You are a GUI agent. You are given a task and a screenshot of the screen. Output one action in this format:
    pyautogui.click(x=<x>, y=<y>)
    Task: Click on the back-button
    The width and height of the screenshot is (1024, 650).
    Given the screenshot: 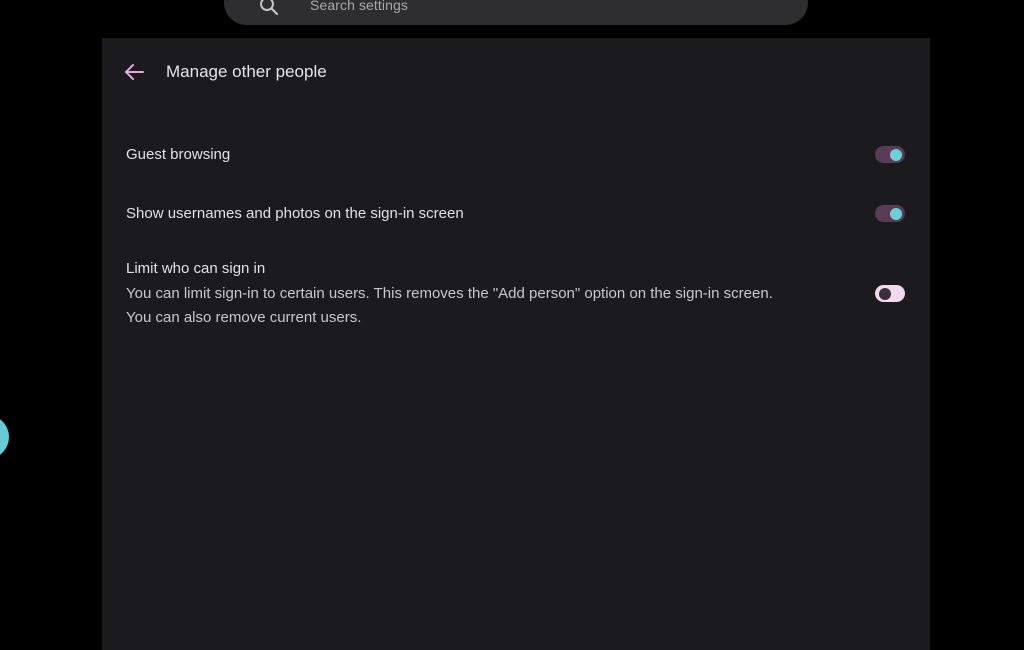 What is the action you would take?
    pyautogui.click(x=134, y=72)
    